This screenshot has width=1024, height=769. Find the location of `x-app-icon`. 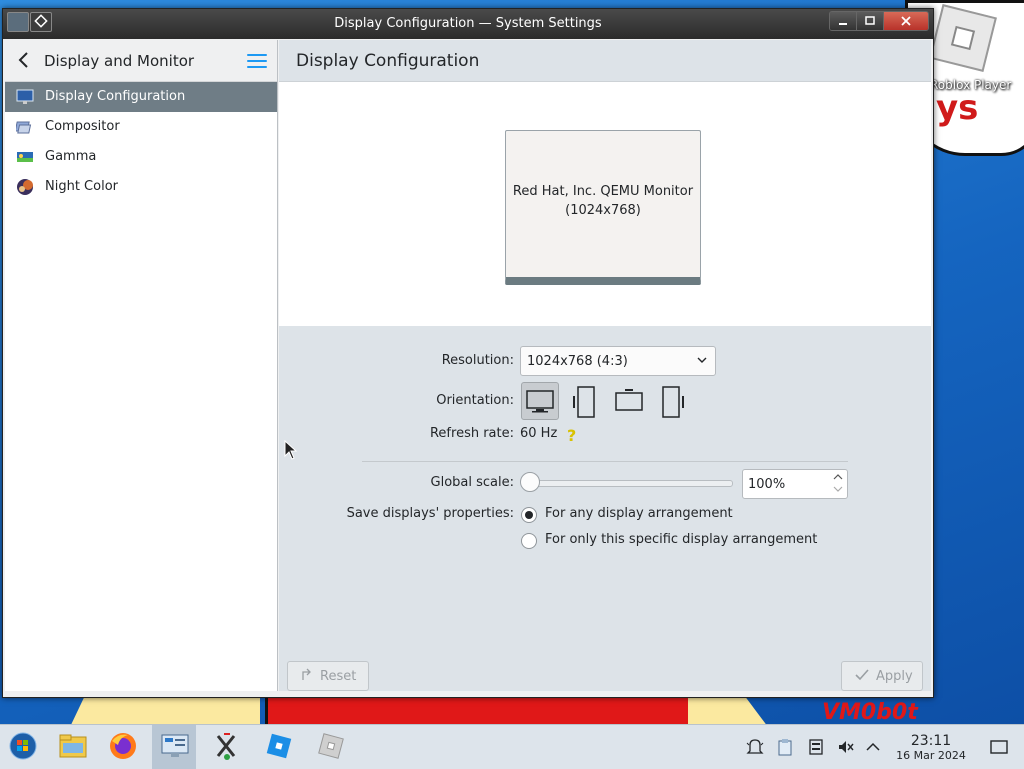

x-app-icon is located at coordinates (226, 746).